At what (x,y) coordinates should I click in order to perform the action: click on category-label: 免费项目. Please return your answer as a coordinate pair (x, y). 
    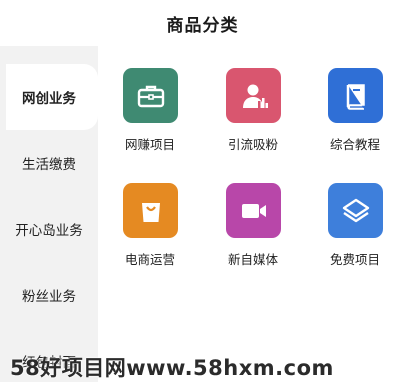
    Looking at the image, I should click on (354, 259).